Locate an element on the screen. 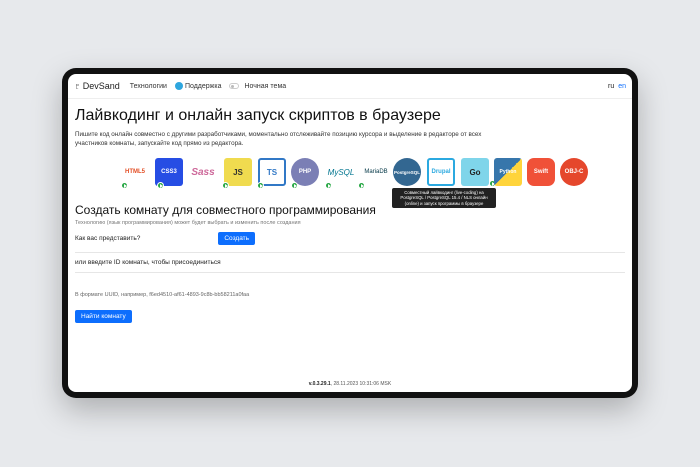 The width and height of the screenshot is (700, 467). build-timestamp: , 28.11.2023 10:31:06 MSK is located at coordinates (361, 384).